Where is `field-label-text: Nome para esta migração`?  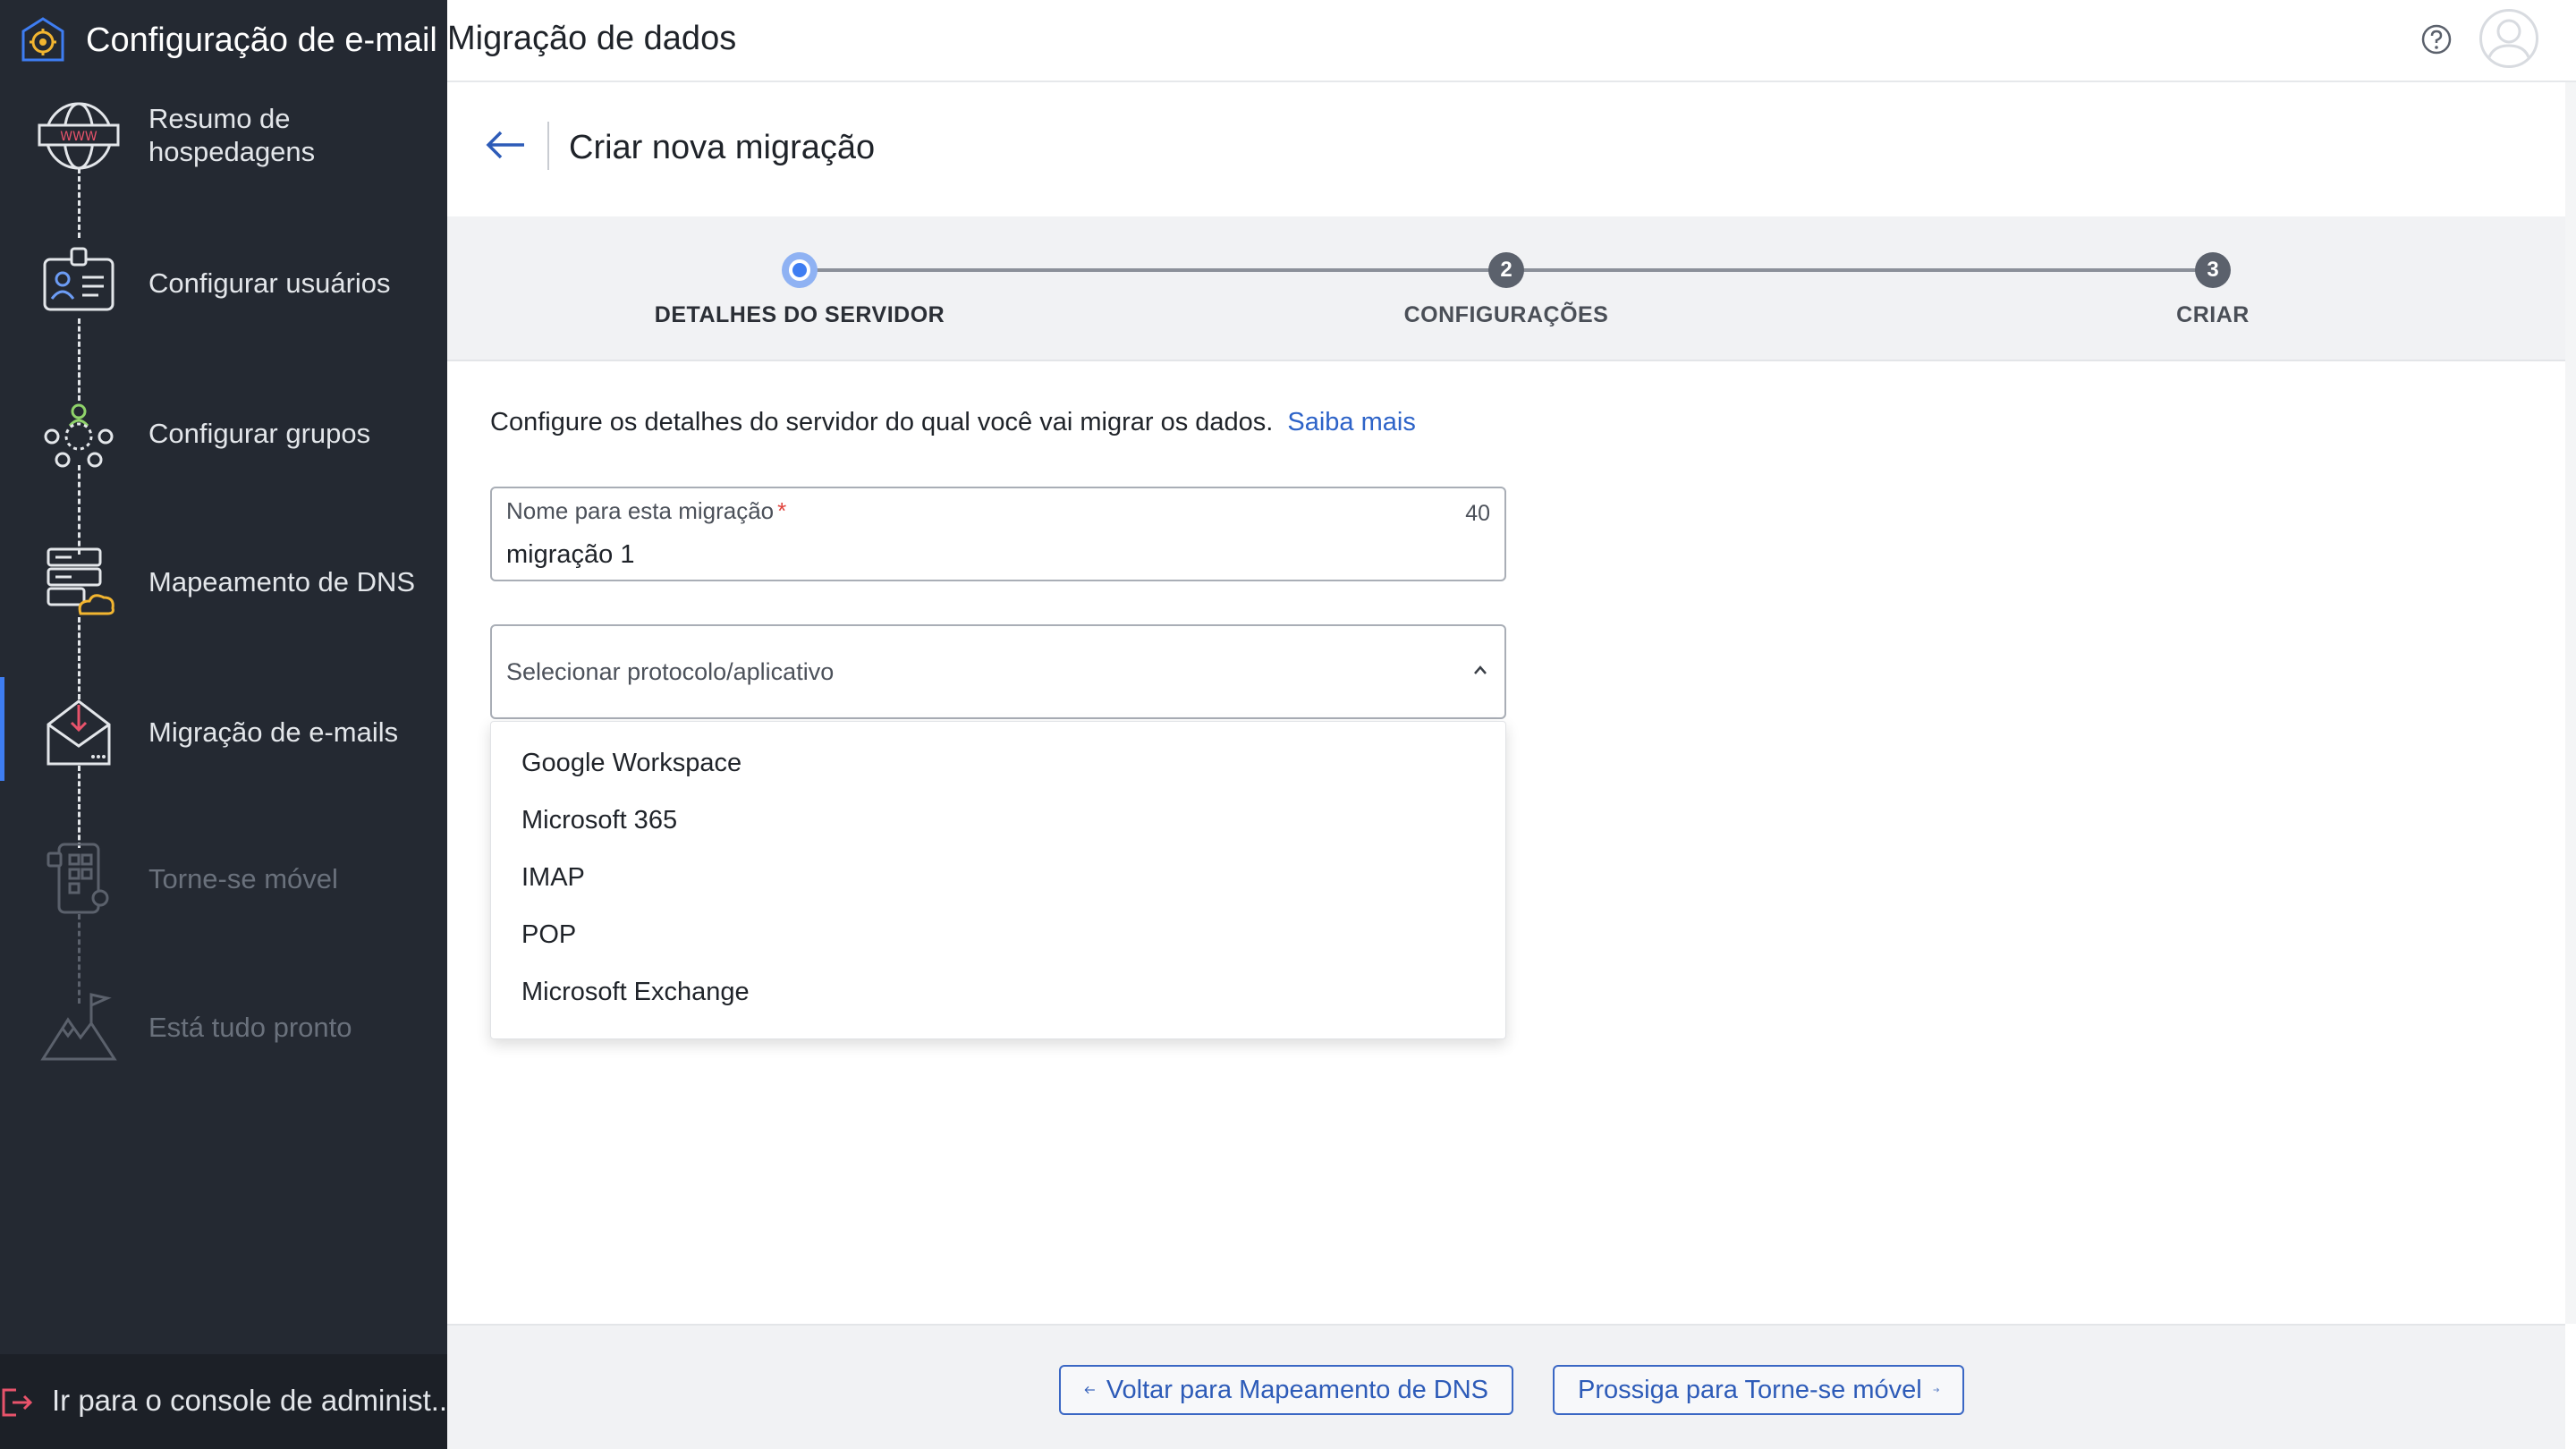
field-label-text: Nome para esta migração is located at coordinates (640, 510).